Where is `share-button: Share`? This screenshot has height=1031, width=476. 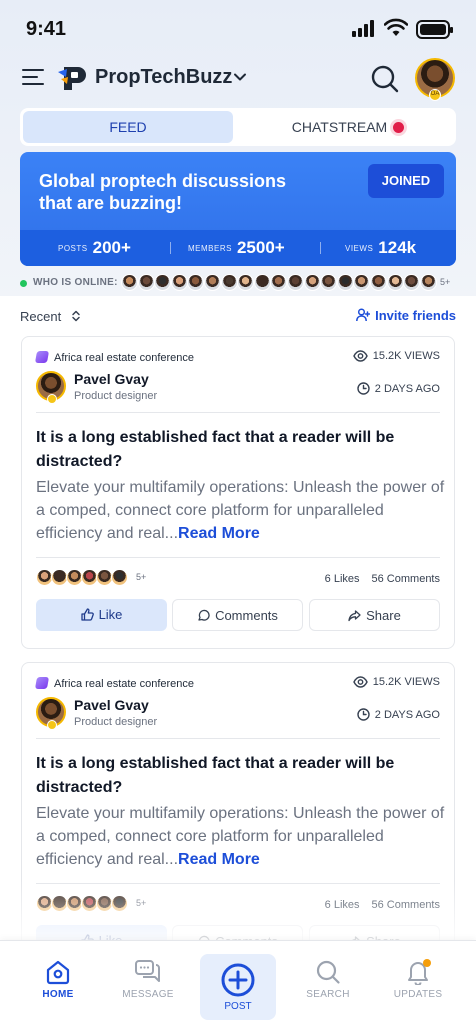 share-button: Share is located at coordinates (374, 615).